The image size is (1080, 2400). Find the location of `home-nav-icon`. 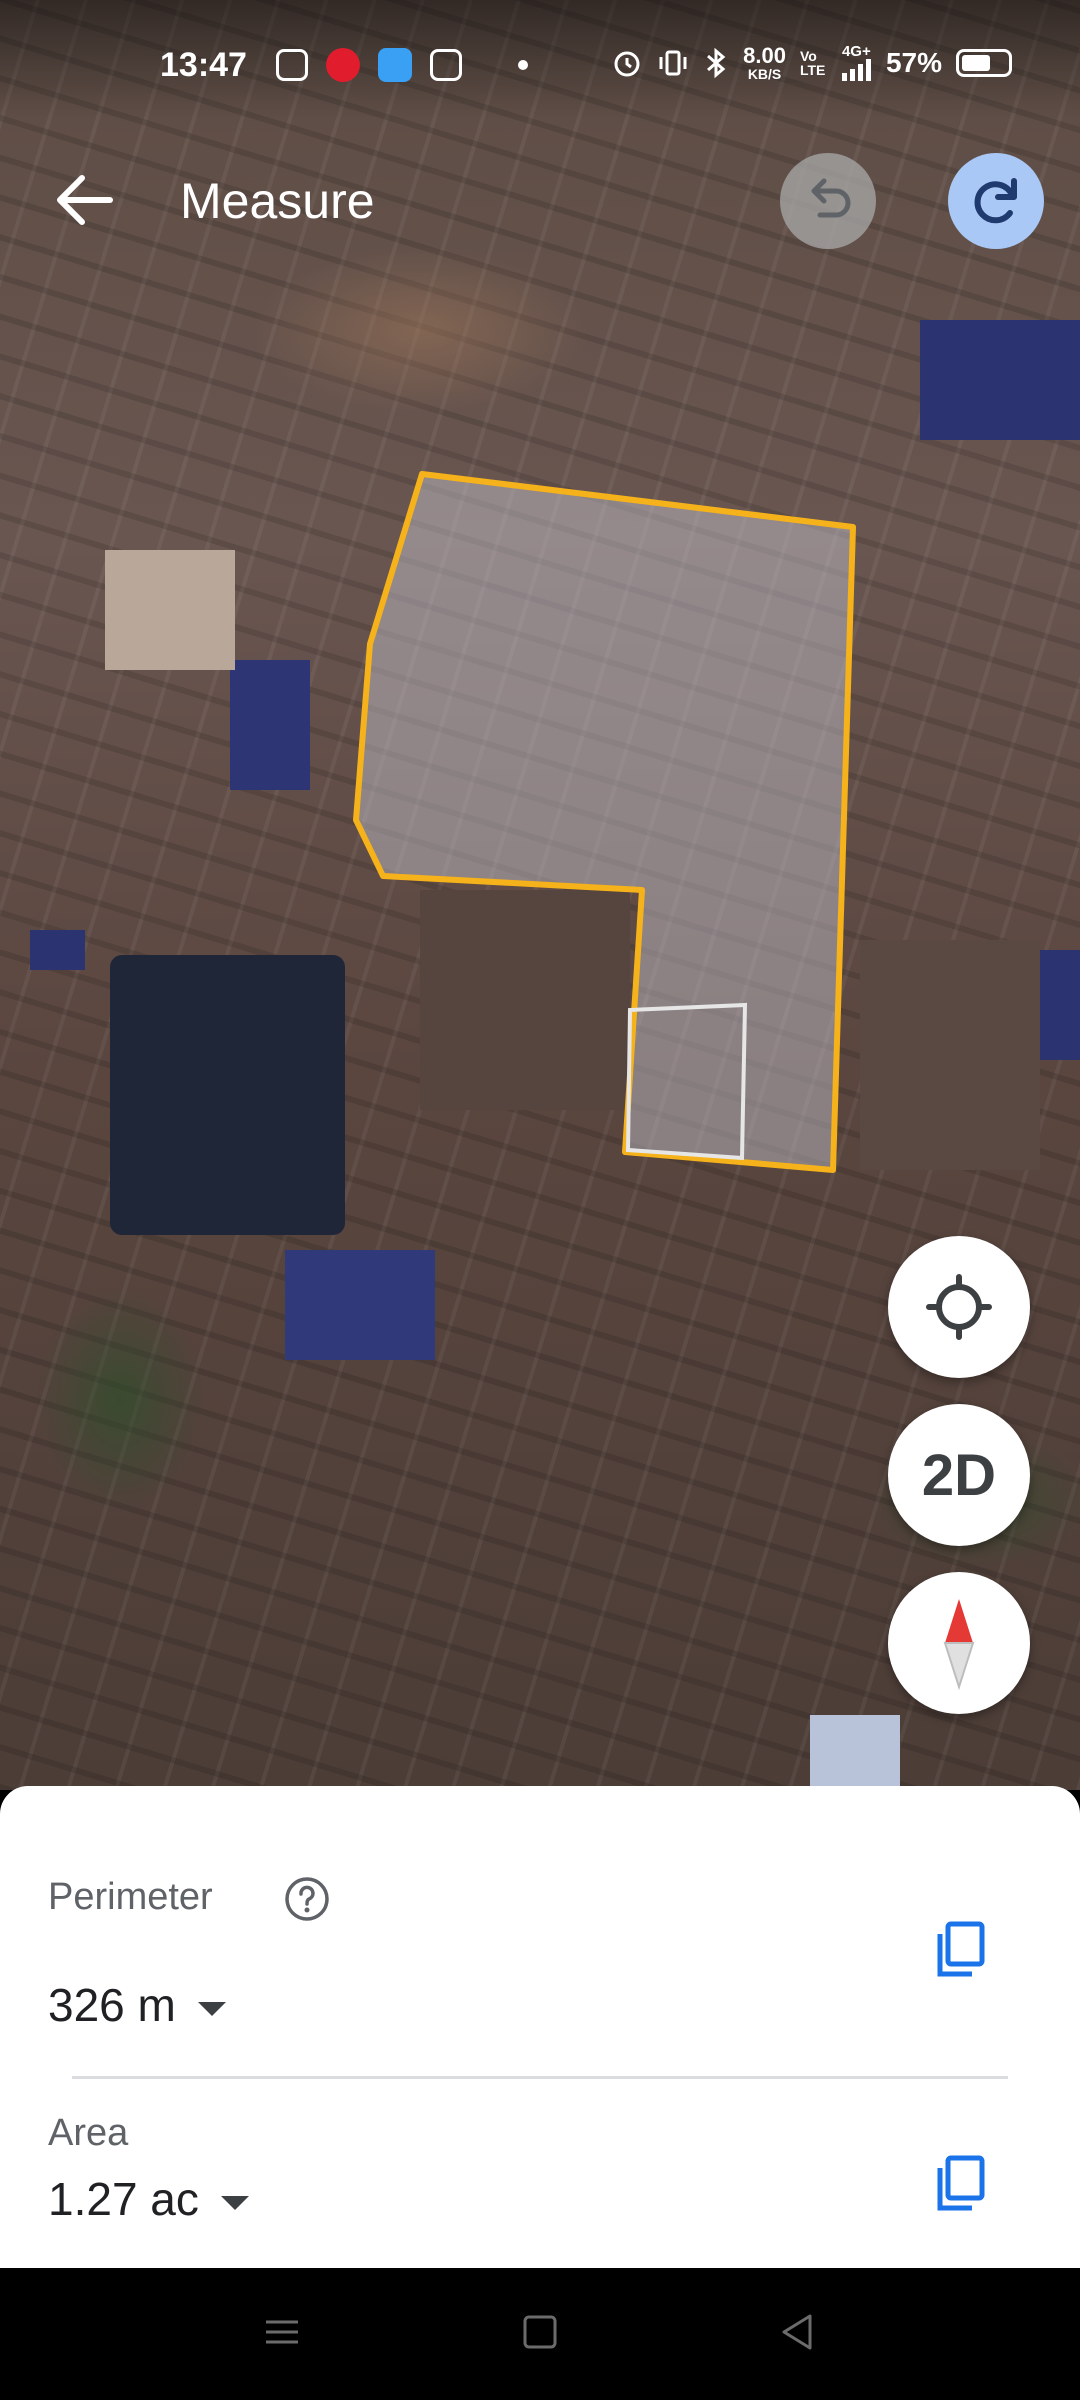

home-nav-icon is located at coordinates (540, 2332).